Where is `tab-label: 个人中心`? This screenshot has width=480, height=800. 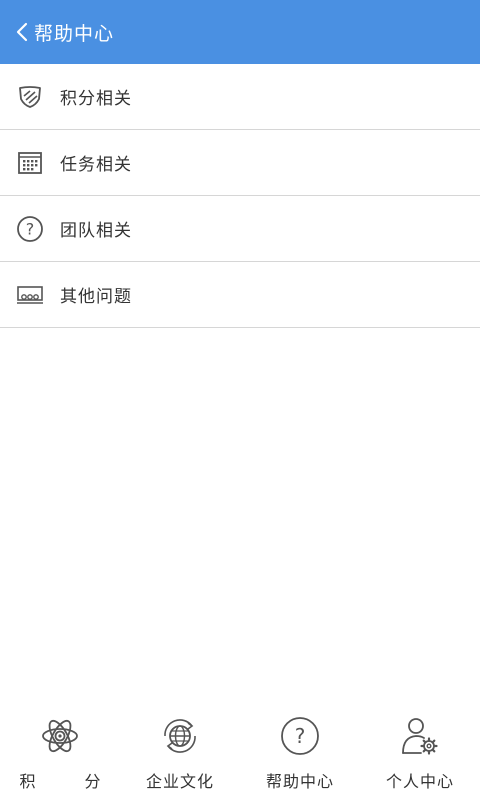
tab-label: 个人中心 is located at coordinates (419, 781).